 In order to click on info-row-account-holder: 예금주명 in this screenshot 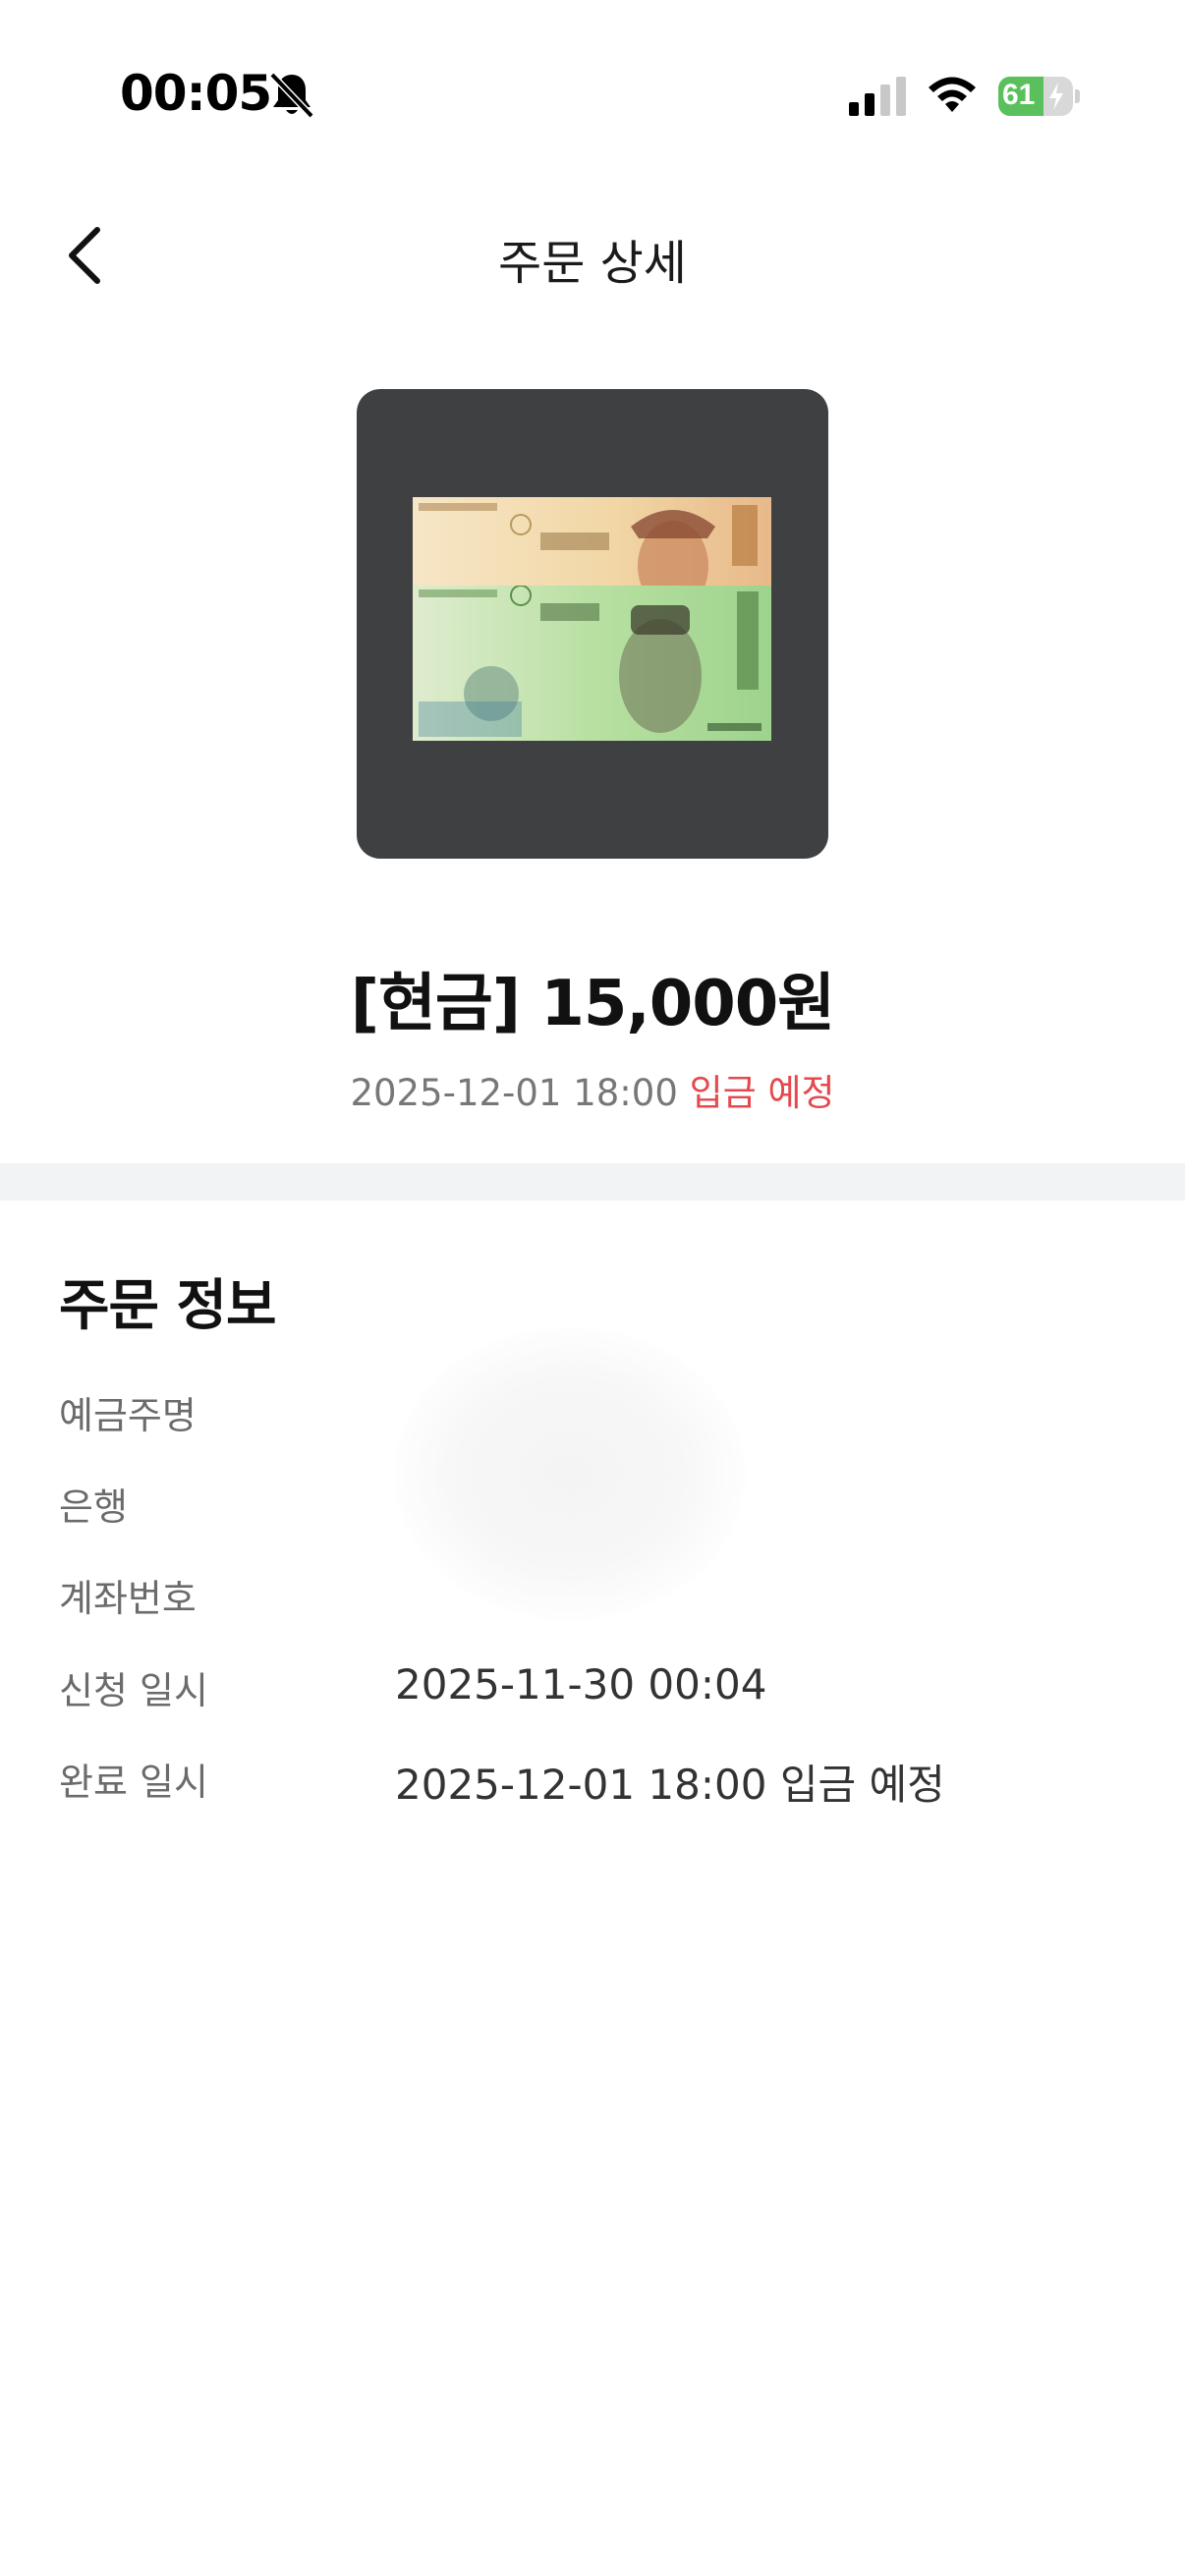, I will do `click(600, 1414)`.